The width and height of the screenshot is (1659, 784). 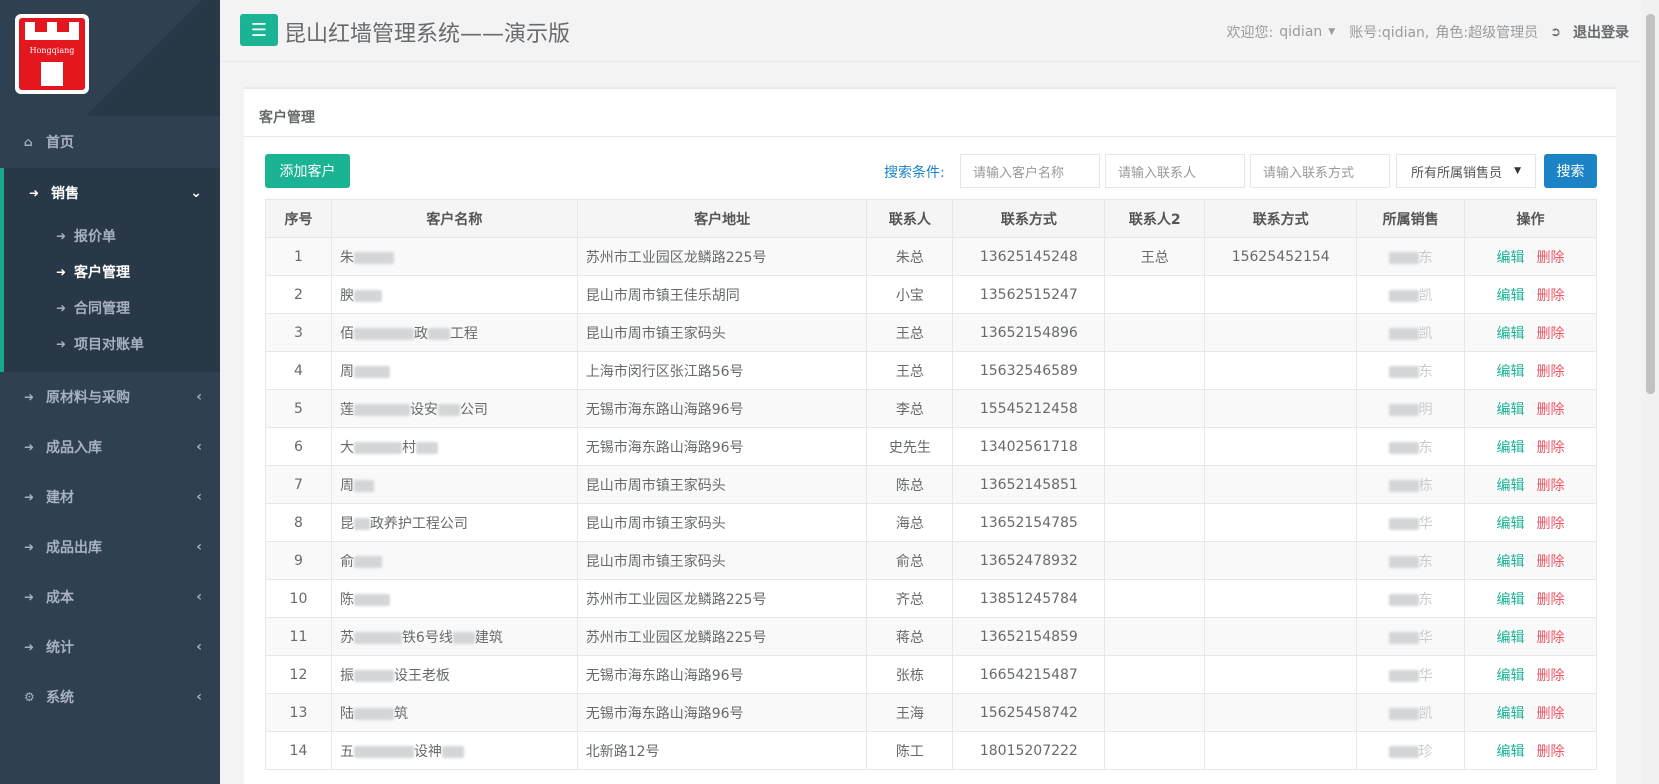 I want to click on add-customer-button: 添加客户, so click(x=307, y=171).